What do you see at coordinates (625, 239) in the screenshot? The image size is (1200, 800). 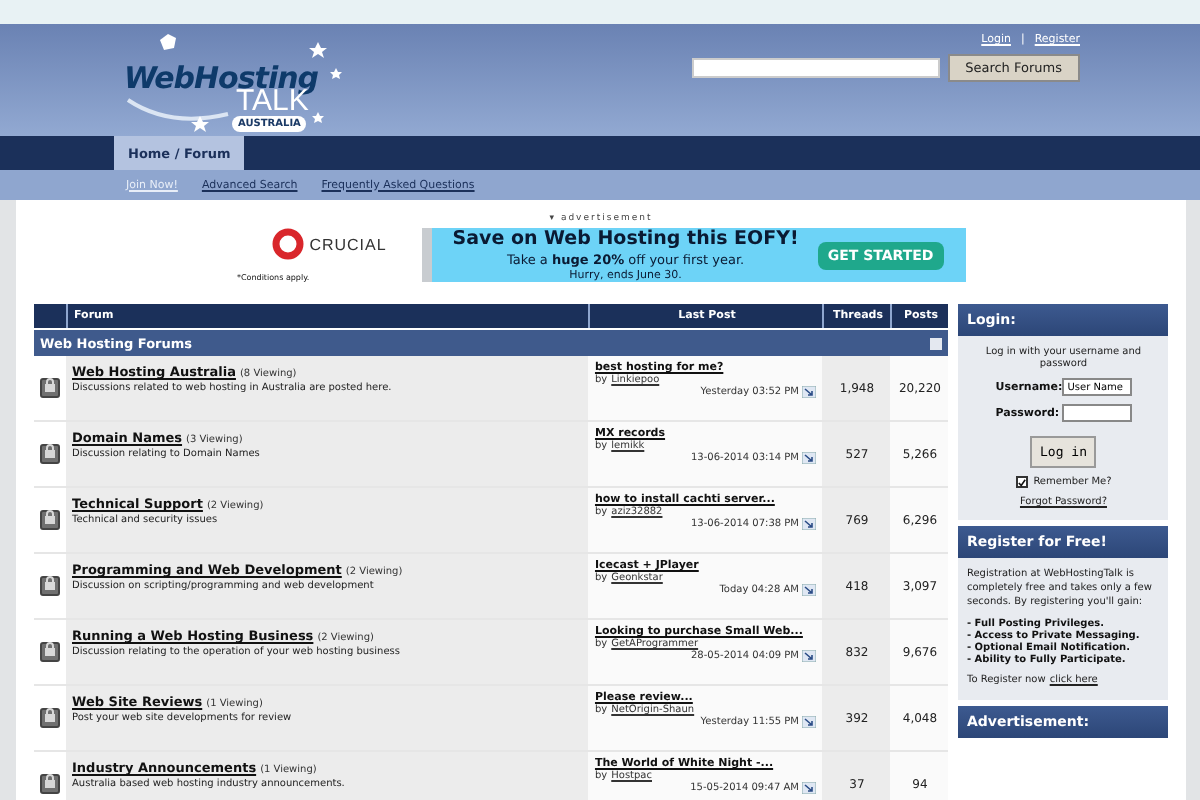 I see `ad-headline: Save on Web Hosting this EOFY!` at bounding box center [625, 239].